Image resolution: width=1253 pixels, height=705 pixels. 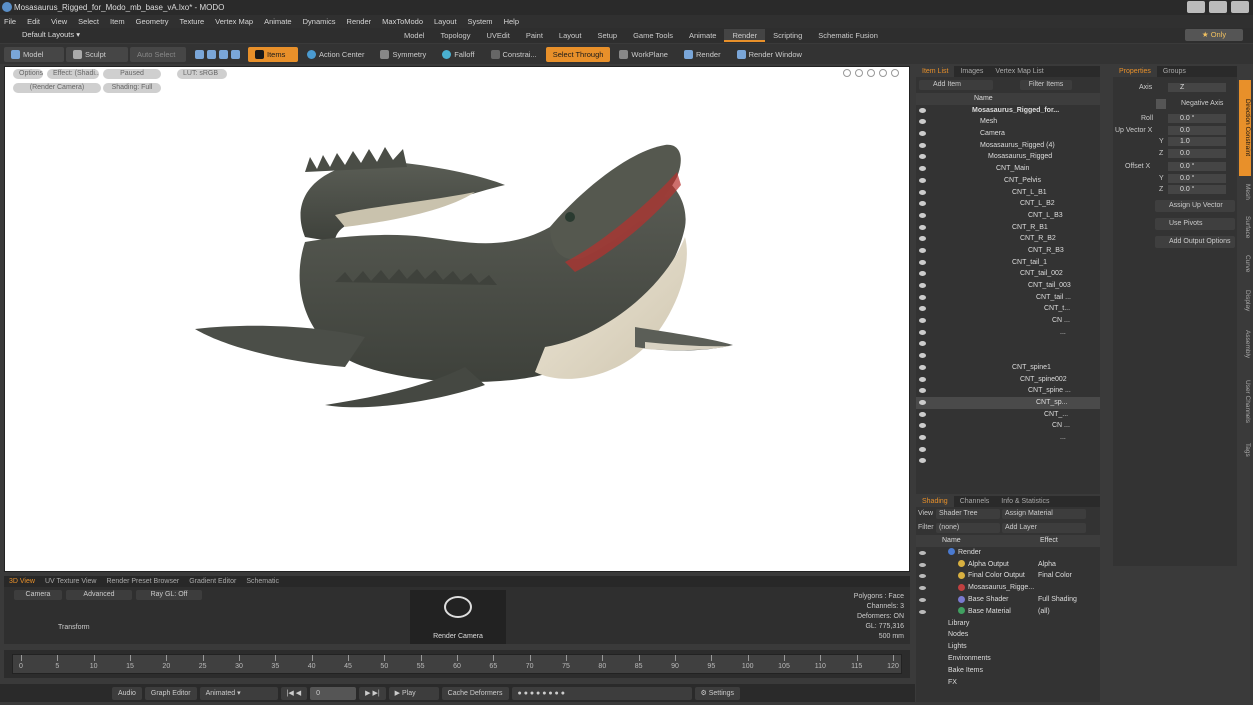 I want to click on menu-system: System, so click(x=480, y=21).